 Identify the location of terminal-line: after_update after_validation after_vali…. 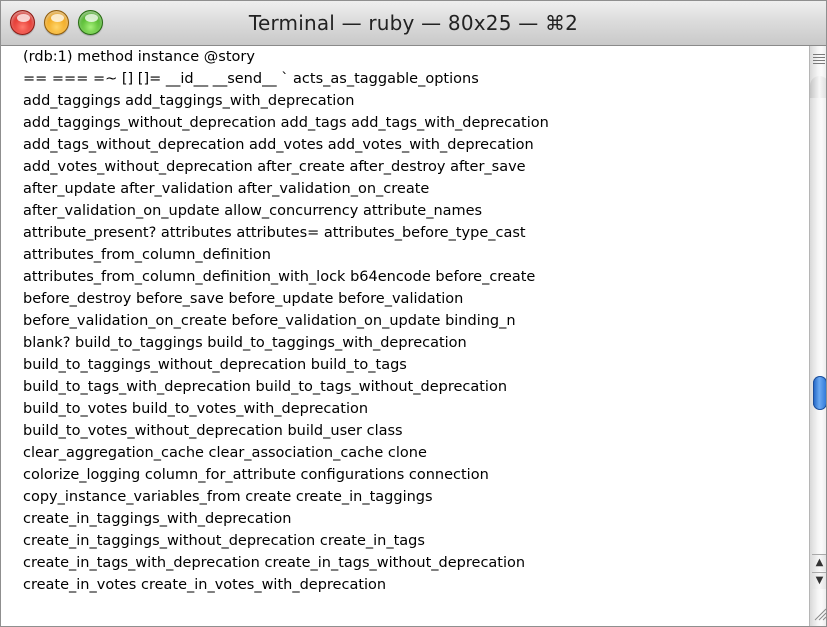
(226, 189).